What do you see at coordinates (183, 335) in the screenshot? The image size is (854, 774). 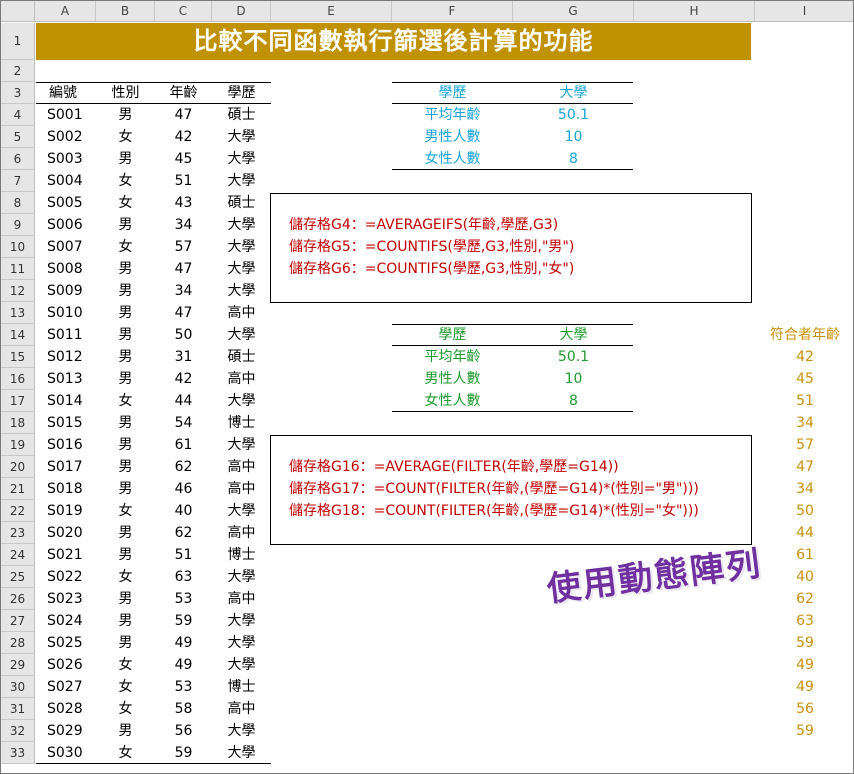 I see `table-cell: 50` at bounding box center [183, 335].